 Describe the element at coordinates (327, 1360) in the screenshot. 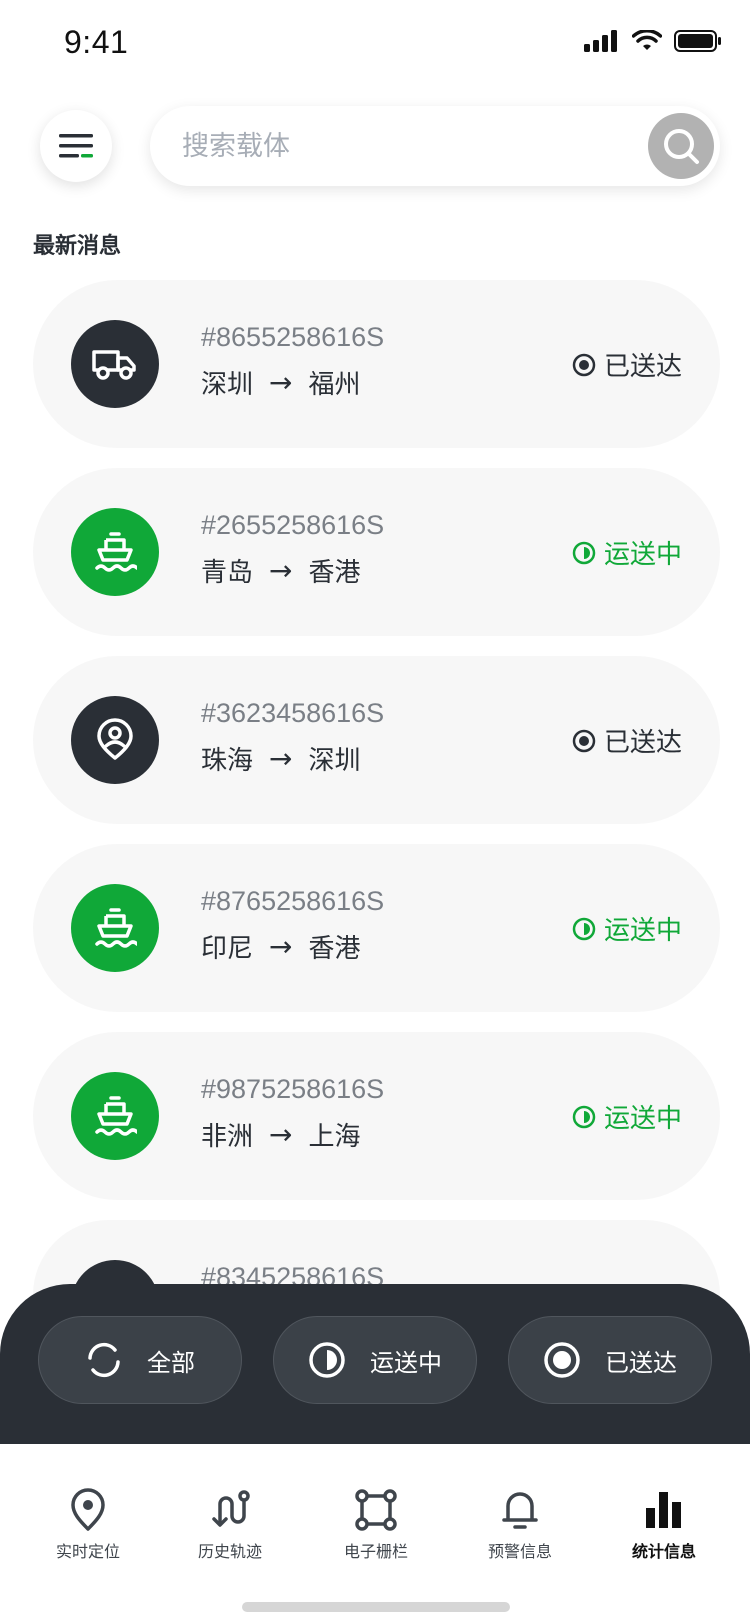

I see `half-circle-icon` at that location.